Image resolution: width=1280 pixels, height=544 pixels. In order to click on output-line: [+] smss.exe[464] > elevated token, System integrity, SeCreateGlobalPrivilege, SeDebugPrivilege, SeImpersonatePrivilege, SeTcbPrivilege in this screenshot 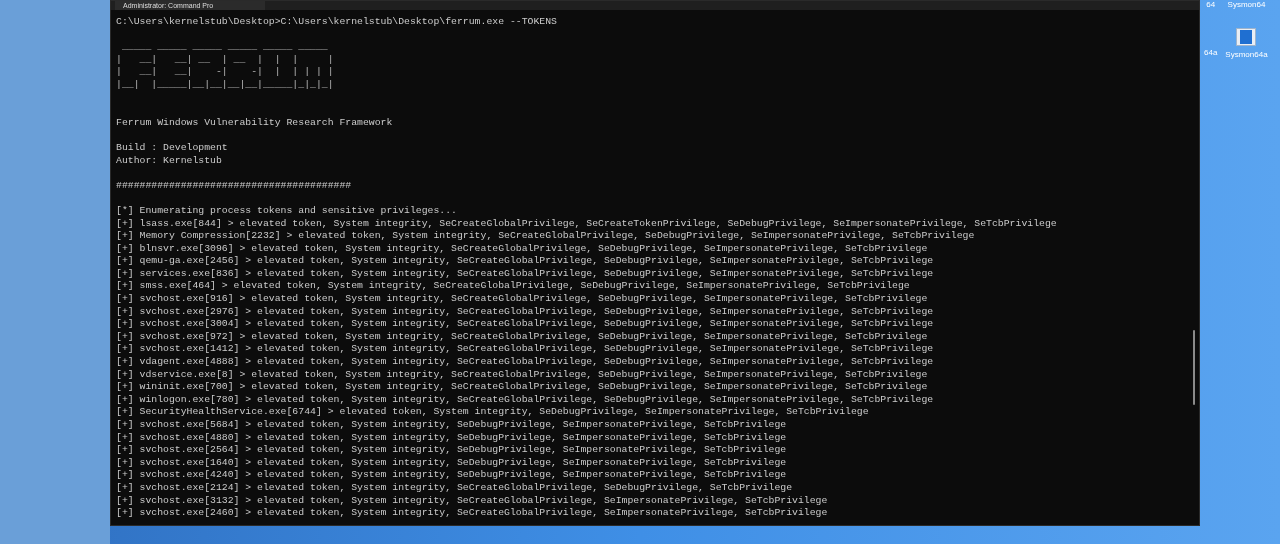, I will do `click(513, 287)`.